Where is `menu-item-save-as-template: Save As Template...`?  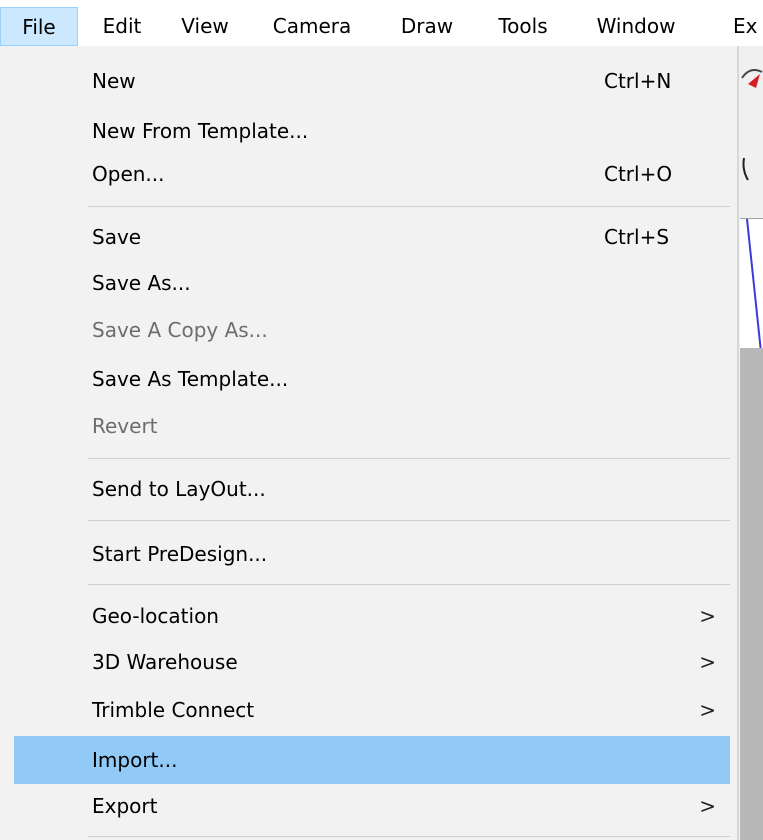
menu-item-save-as-template: Save As Template... is located at coordinates (372, 379).